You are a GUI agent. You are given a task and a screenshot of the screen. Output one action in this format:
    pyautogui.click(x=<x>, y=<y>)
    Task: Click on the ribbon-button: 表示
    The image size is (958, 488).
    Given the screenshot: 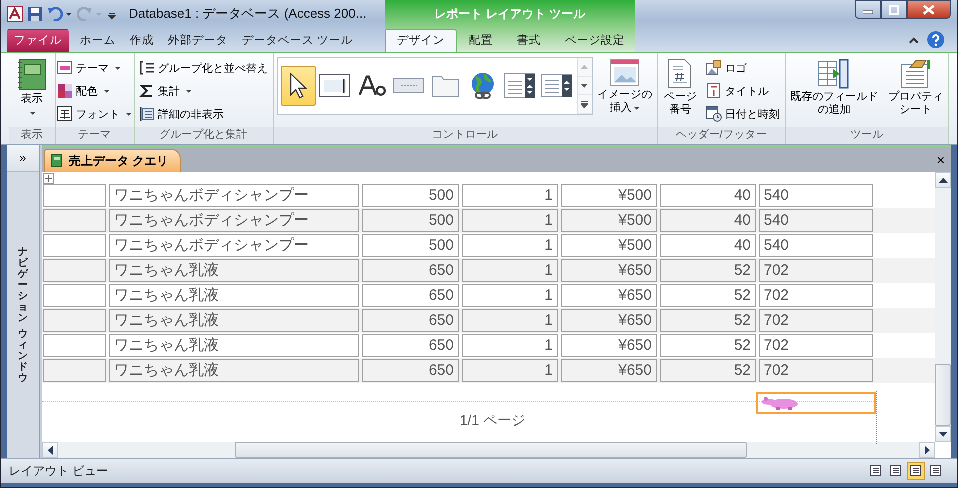 What is the action you would take?
    pyautogui.click(x=32, y=87)
    